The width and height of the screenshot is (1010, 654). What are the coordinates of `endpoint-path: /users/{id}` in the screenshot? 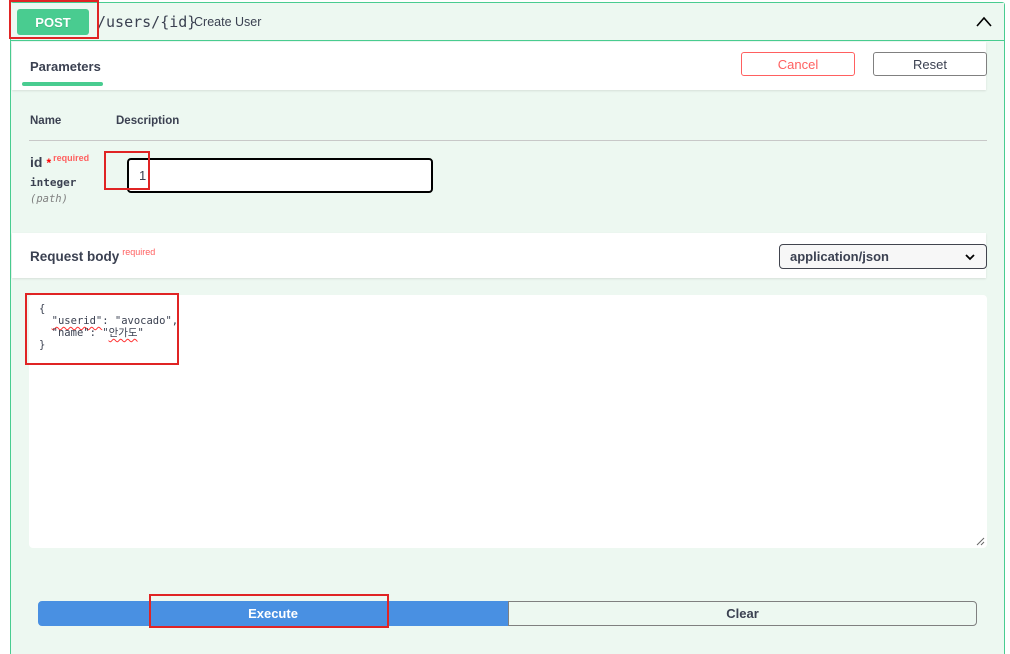 It's located at (147, 22).